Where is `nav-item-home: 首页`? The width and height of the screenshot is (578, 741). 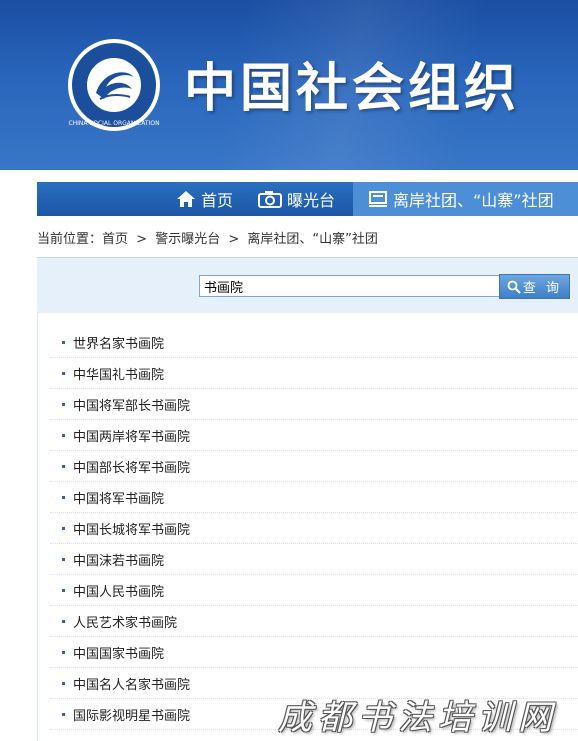 nav-item-home: 首页 is located at coordinates (204, 199).